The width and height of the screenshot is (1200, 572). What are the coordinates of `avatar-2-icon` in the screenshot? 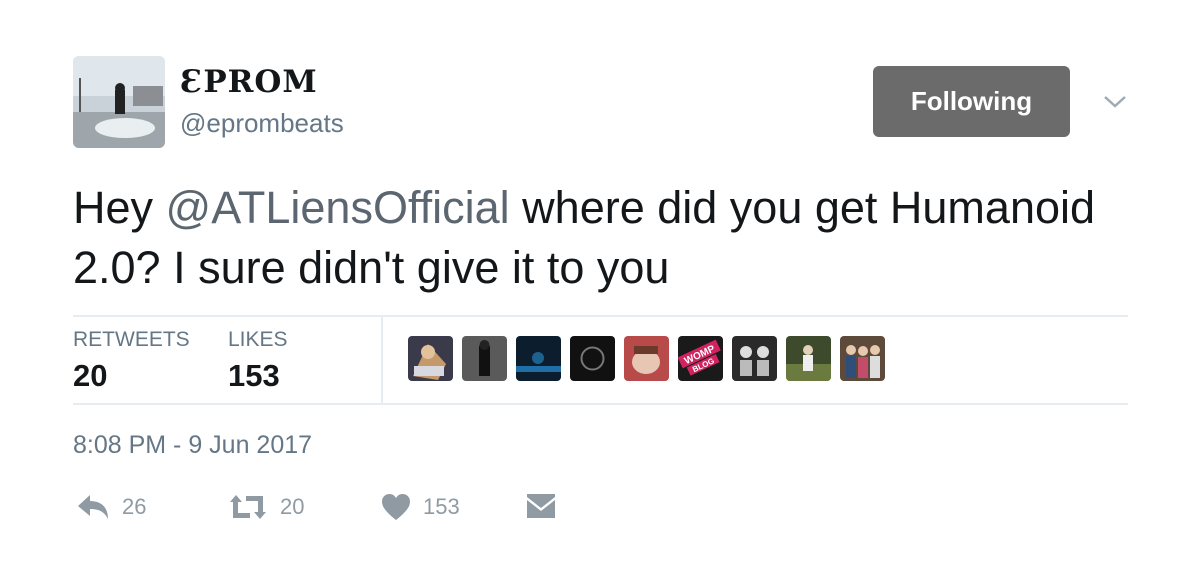 It's located at (484, 358).